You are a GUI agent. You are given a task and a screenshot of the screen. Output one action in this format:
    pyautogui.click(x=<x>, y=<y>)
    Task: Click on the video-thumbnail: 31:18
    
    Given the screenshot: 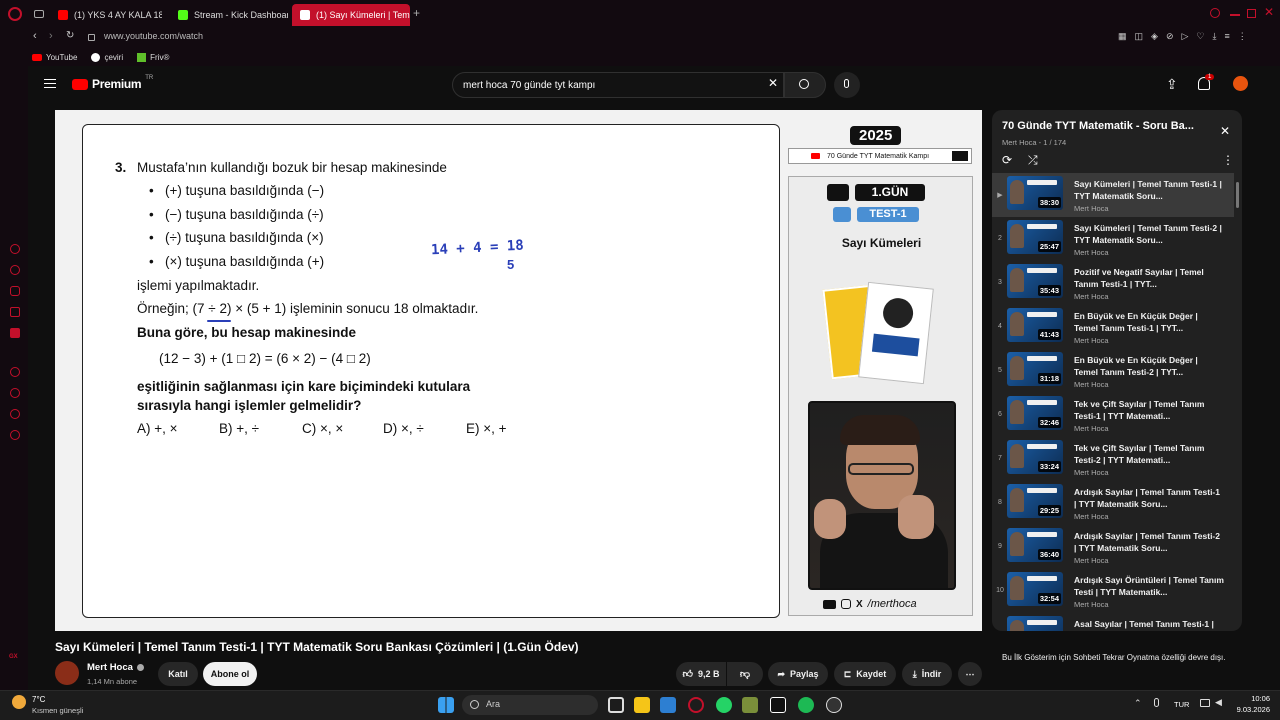 What is the action you would take?
    pyautogui.click(x=1035, y=369)
    